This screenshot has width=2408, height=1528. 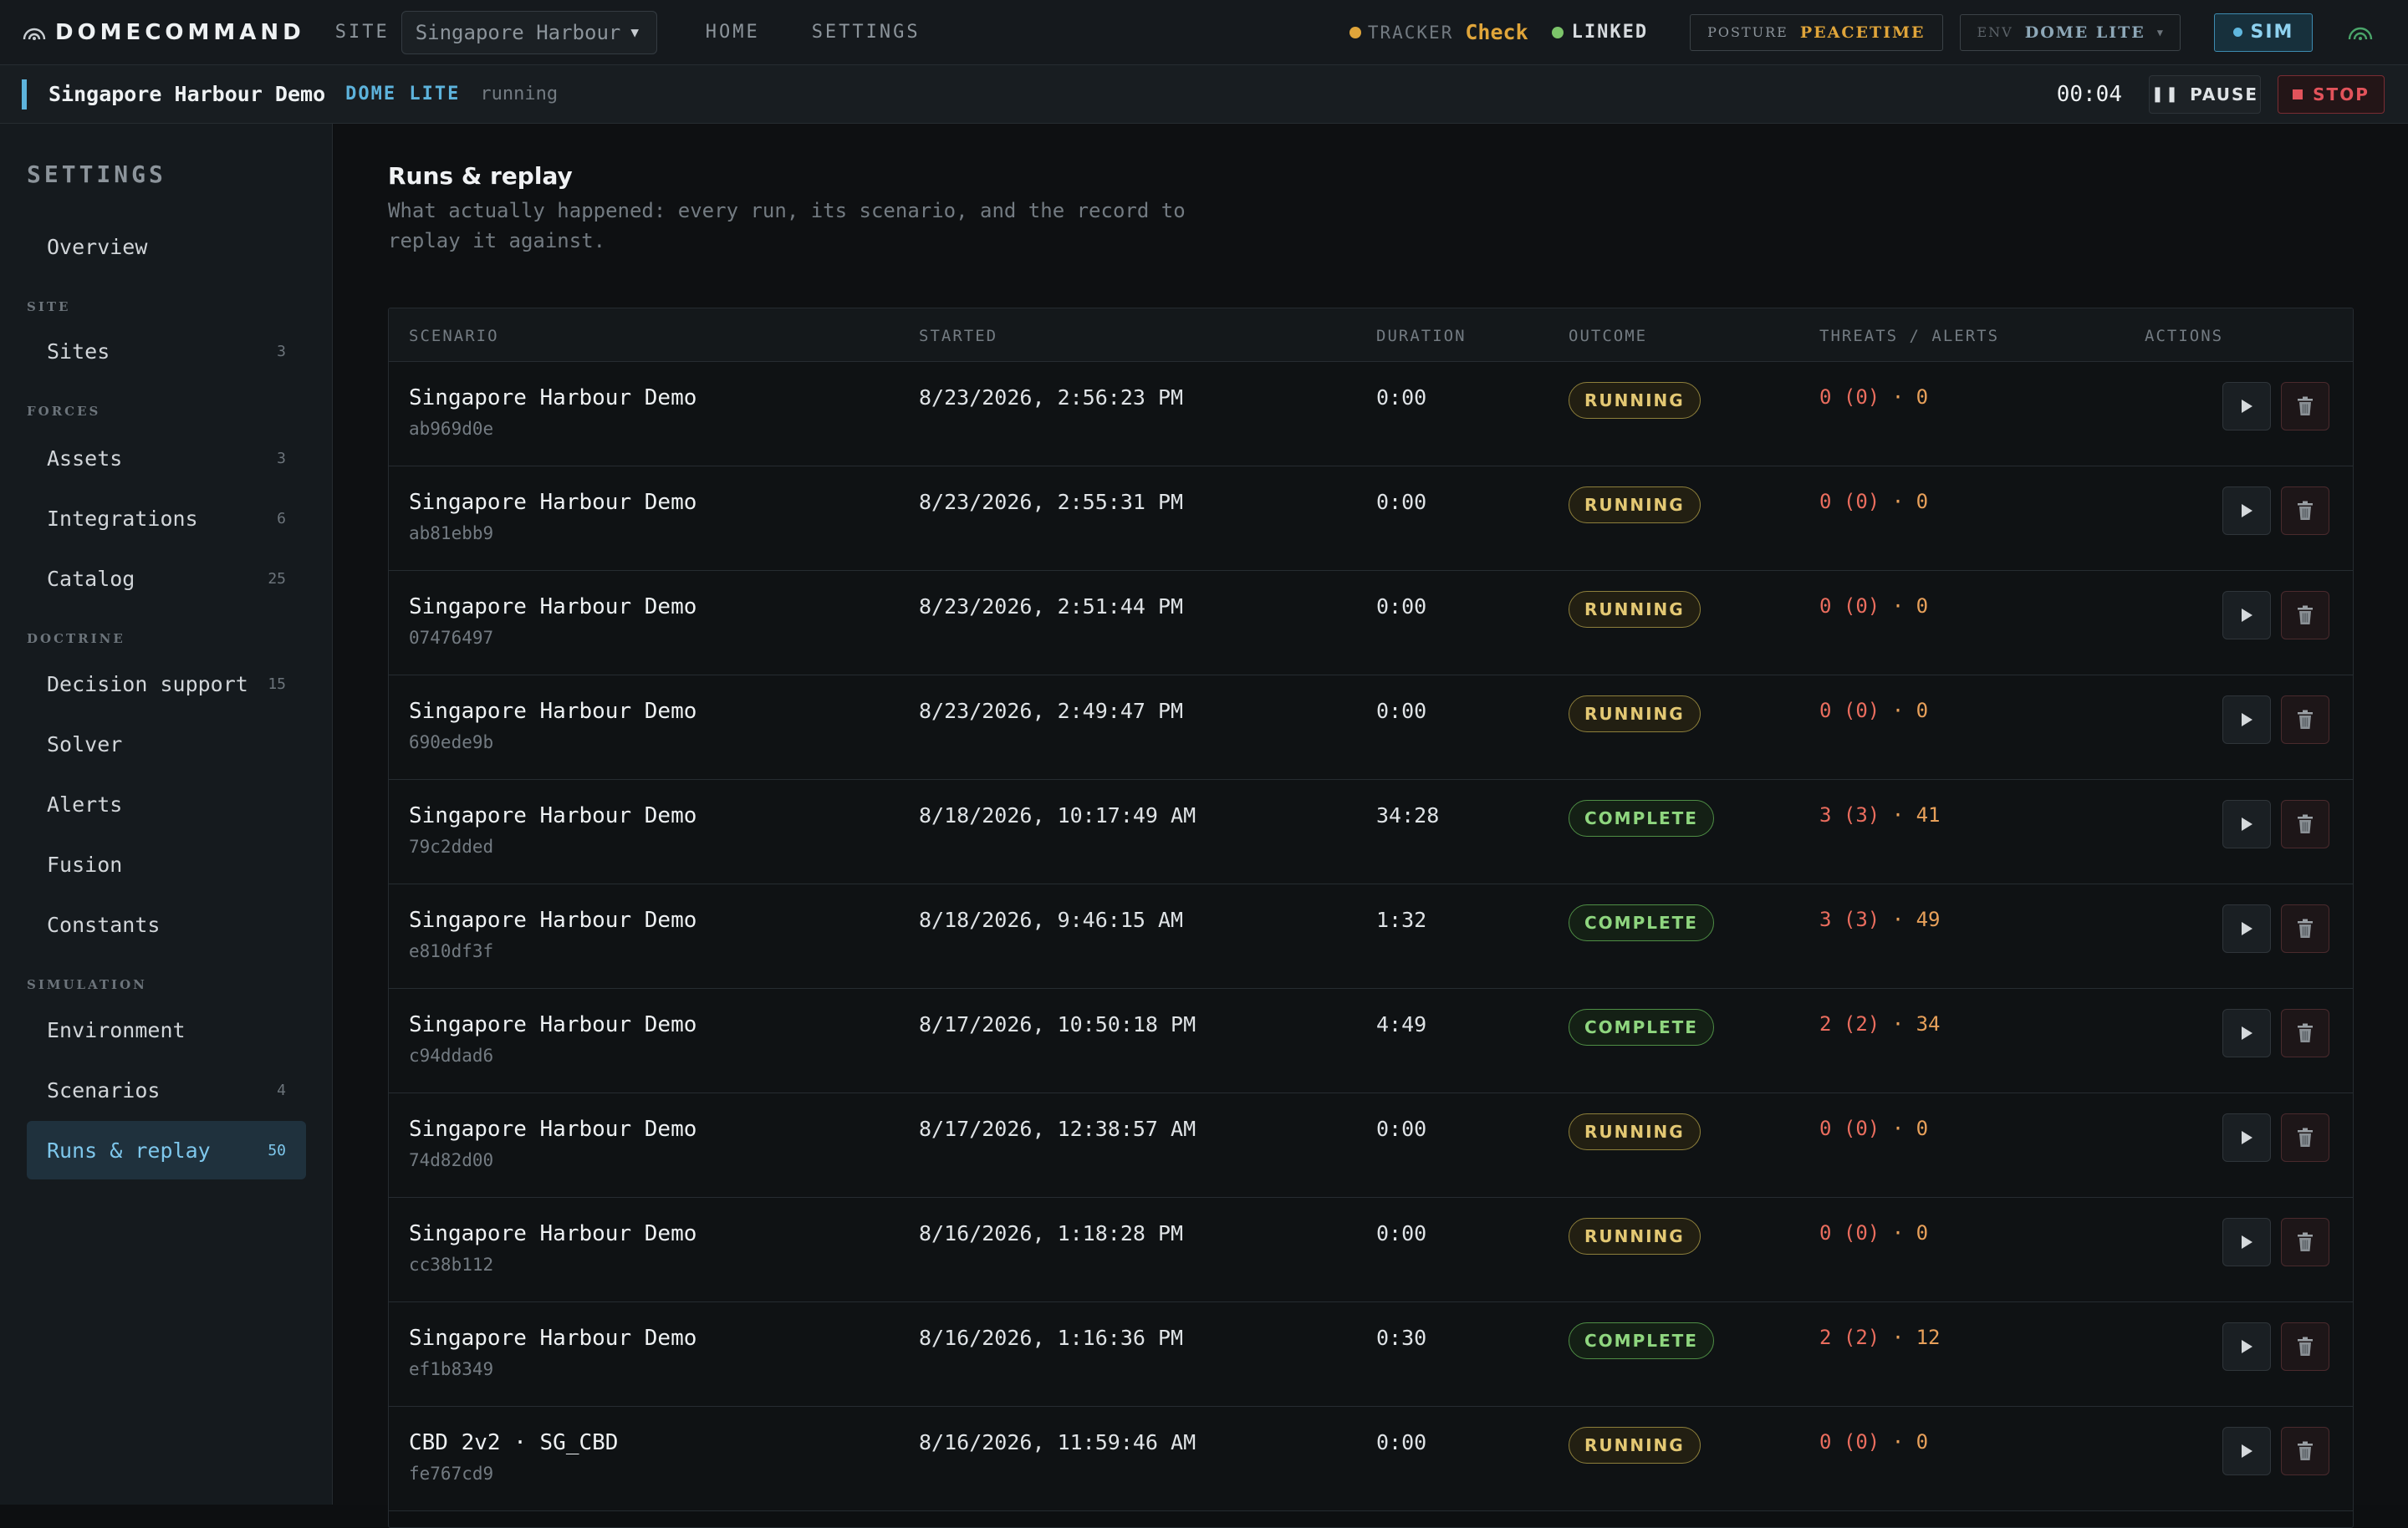 I want to click on run-duration: 4:49, so click(x=1402, y=1024).